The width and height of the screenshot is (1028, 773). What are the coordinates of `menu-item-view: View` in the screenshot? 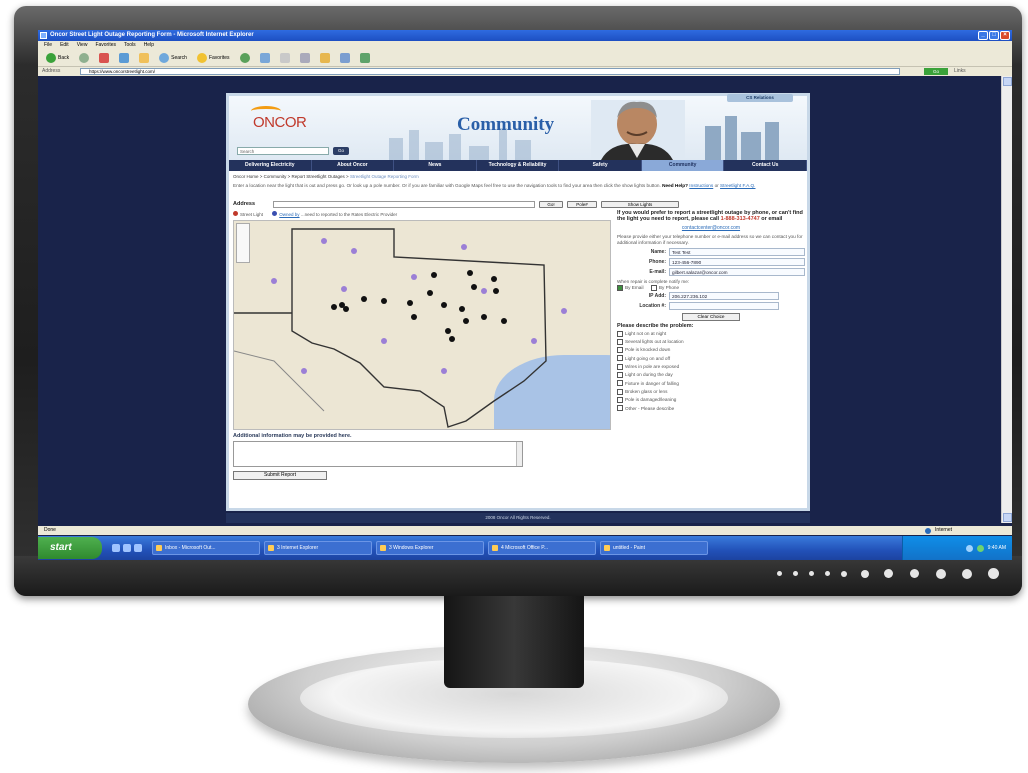 It's located at (82, 45).